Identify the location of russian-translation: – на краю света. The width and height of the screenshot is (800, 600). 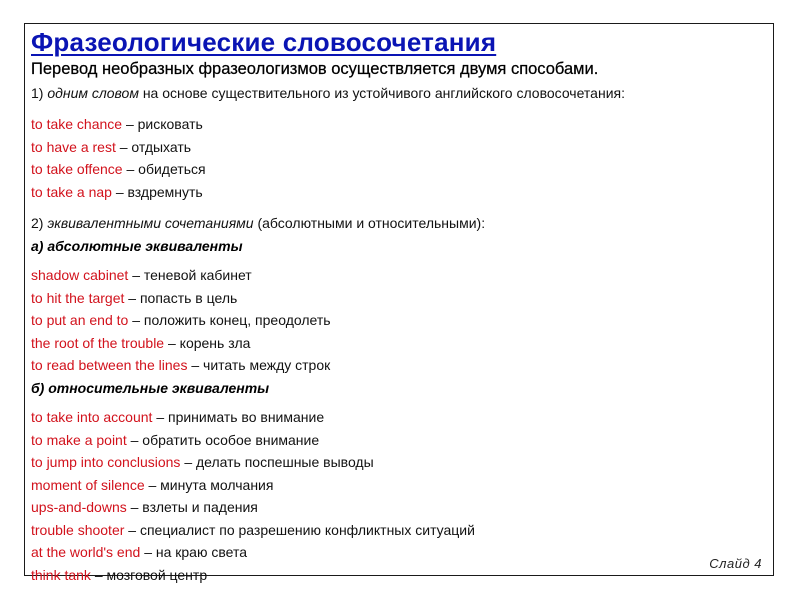
(195, 552).